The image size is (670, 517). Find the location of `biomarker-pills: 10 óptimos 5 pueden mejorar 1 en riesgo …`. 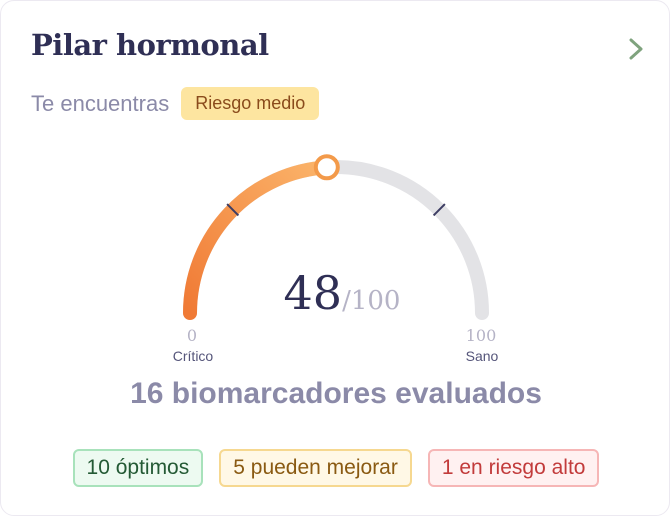

biomarker-pills: 10 óptimos 5 pueden mejorar 1 en riesgo … is located at coordinates (335, 468).